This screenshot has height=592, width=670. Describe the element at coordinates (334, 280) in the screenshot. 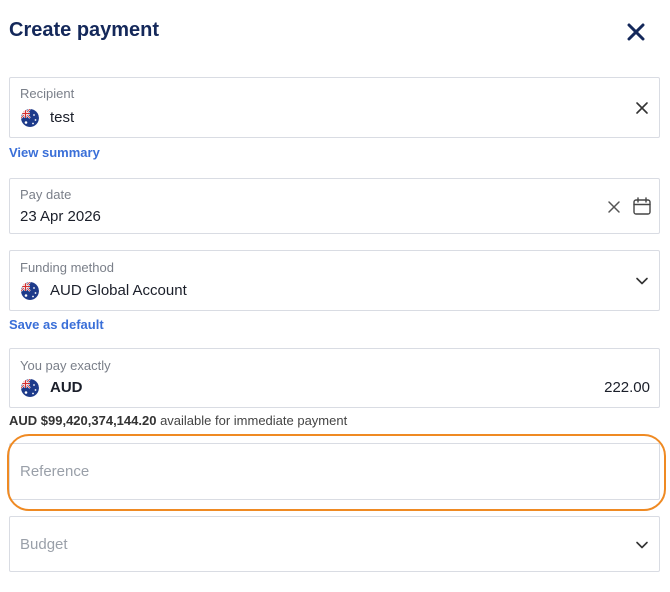

I see `funding-method-select: Funding method AUD Global Account` at that location.